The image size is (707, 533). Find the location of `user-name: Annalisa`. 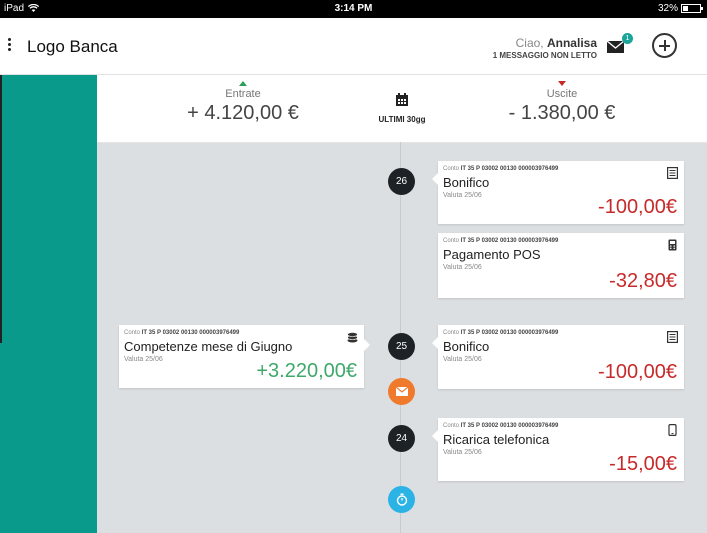

user-name: Annalisa is located at coordinates (571, 43).